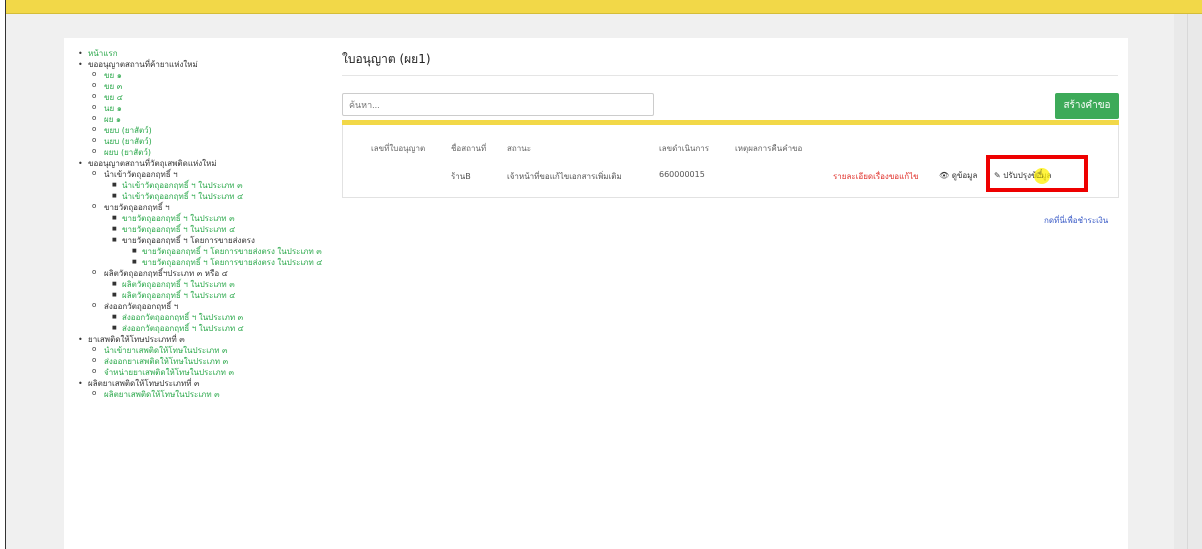 The height and width of the screenshot is (549, 1202). Describe the element at coordinates (144, 383) in the screenshot. I see `nav-section-label: ผลิตยาเสพติดให้โทษประเภทที่ ๓` at that location.